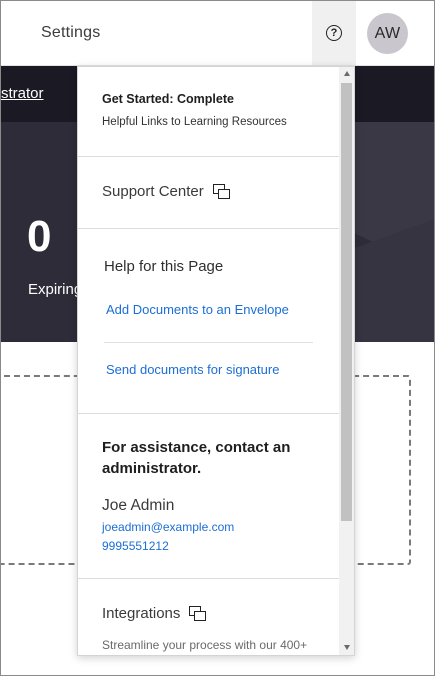 Image resolution: width=435 pixels, height=676 pixels. What do you see at coordinates (168, 99) in the screenshot?
I see `get-started-title: Get Started: Complete` at bounding box center [168, 99].